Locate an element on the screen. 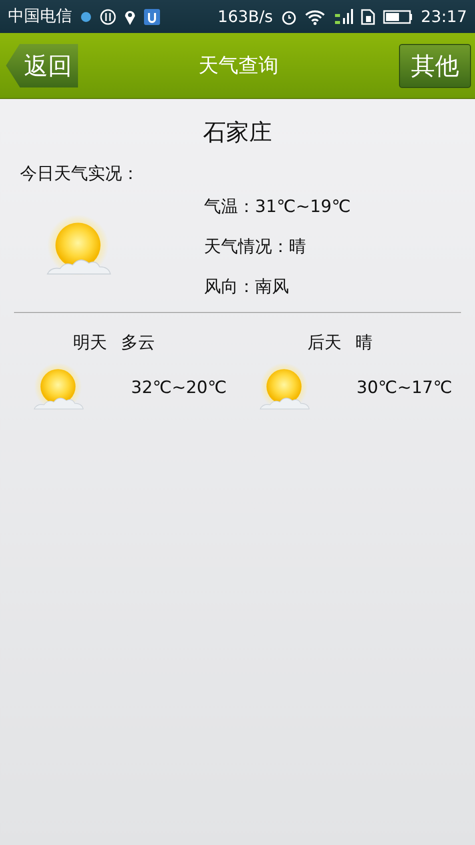  other-button: 其他 is located at coordinates (435, 66).